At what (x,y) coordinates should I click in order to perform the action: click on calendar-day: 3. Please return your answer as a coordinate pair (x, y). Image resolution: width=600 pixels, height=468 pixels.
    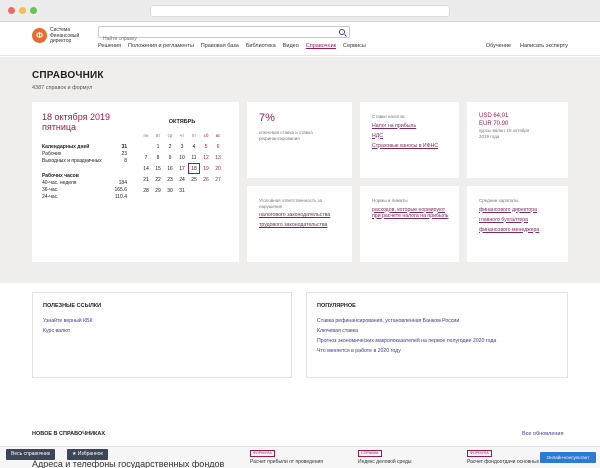
    Looking at the image, I should click on (182, 146).